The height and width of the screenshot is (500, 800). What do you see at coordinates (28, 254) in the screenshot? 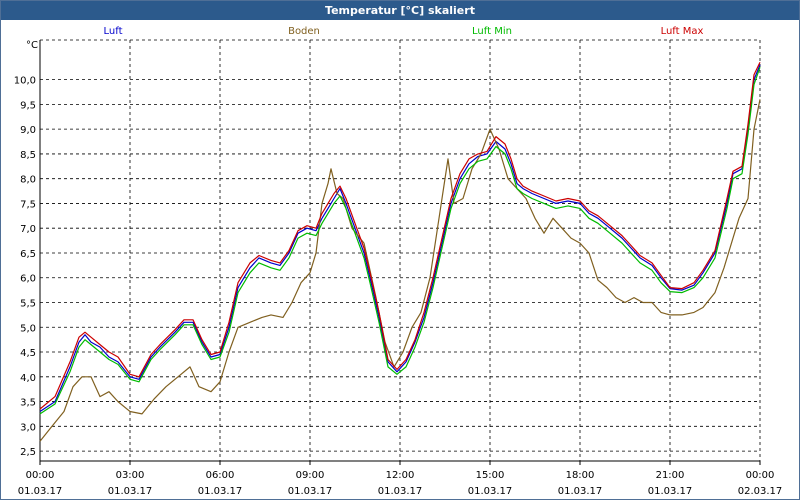
I see `y-tick-label: 6,5` at bounding box center [28, 254].